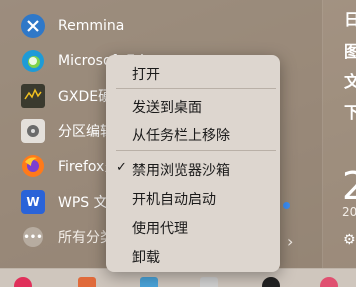 This screenshot has width=356, height=287. What do you see at coordinates (181, 136) in the screenshot?
I see `menu-item-label: 从任务栏上移除` at bounding box center [181, 136].